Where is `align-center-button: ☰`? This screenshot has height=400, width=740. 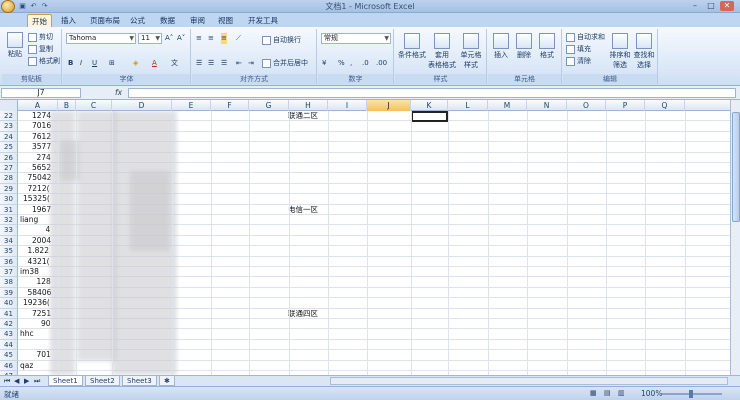 align-center-button: ☰ is located at coordinates (211, 63).